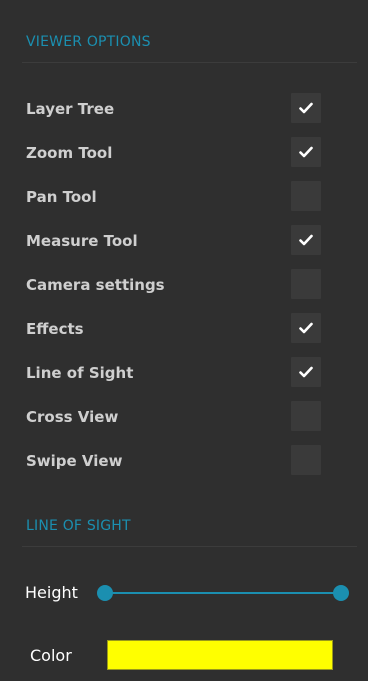 This screenshot has width=376, height=681. What do you see at coordinates (341, 593) in the screenshot?
I see `slider-handle-max` at bounding box center [341, 593].